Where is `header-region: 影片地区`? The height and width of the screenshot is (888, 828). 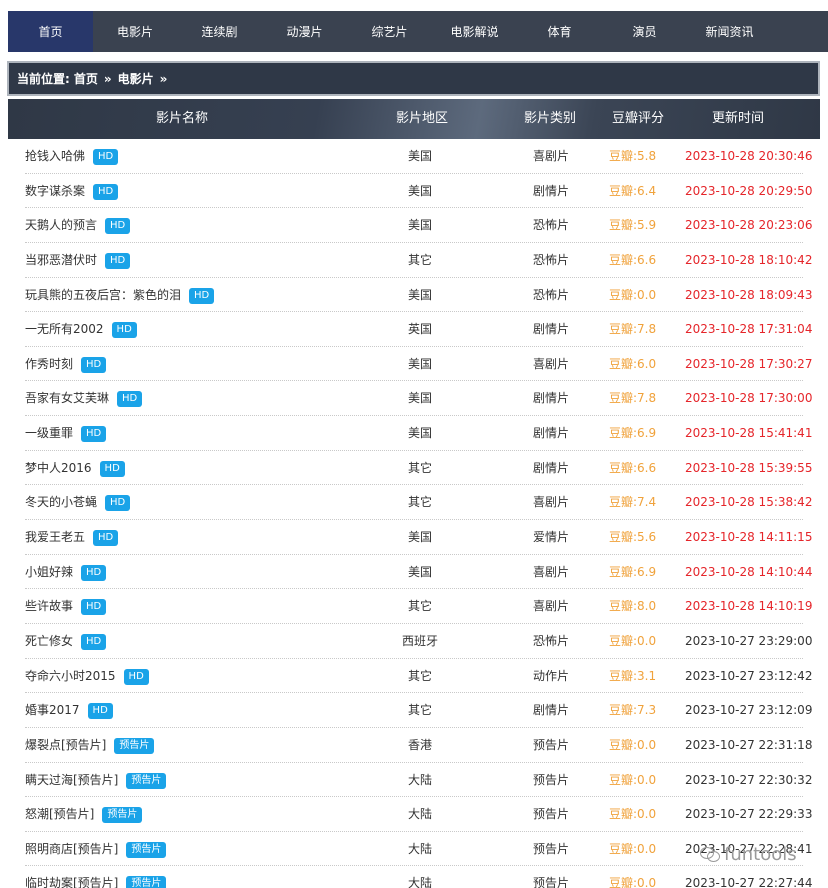
header-region: 影片地区 is located at coordinates (421, 118).